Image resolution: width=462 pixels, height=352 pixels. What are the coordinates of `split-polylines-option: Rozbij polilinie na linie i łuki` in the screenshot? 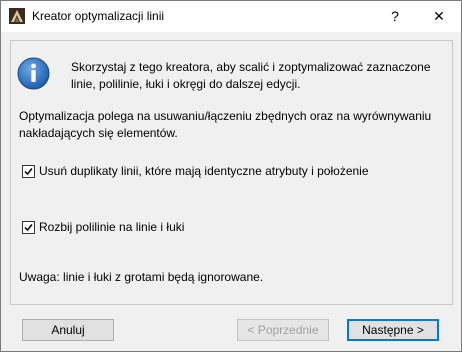 It's located at (103, 227).